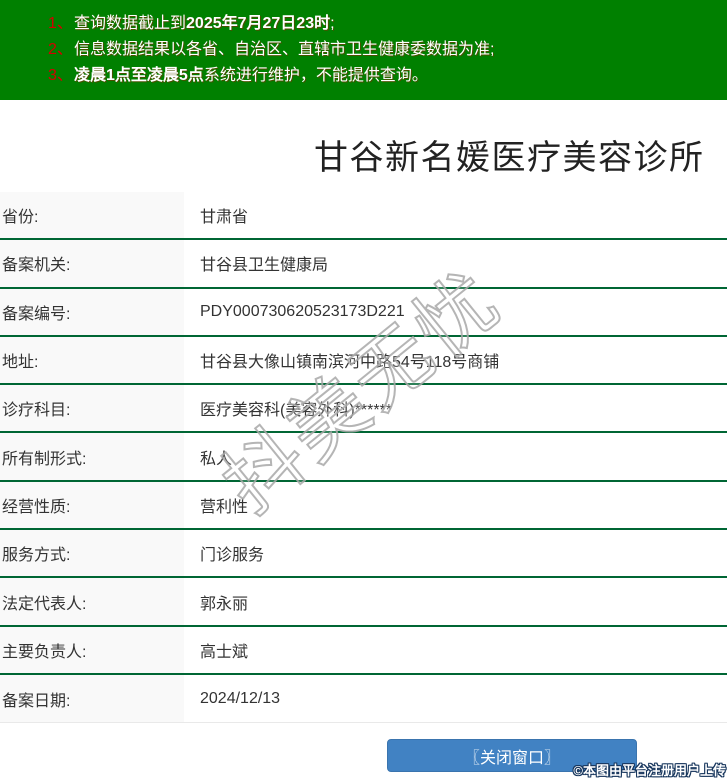 The width and height of the screenshot is (727, 780). Describe the element at coordinates (92, 505) in the screenshot. I see `row-label: 经营性质:` at that location.